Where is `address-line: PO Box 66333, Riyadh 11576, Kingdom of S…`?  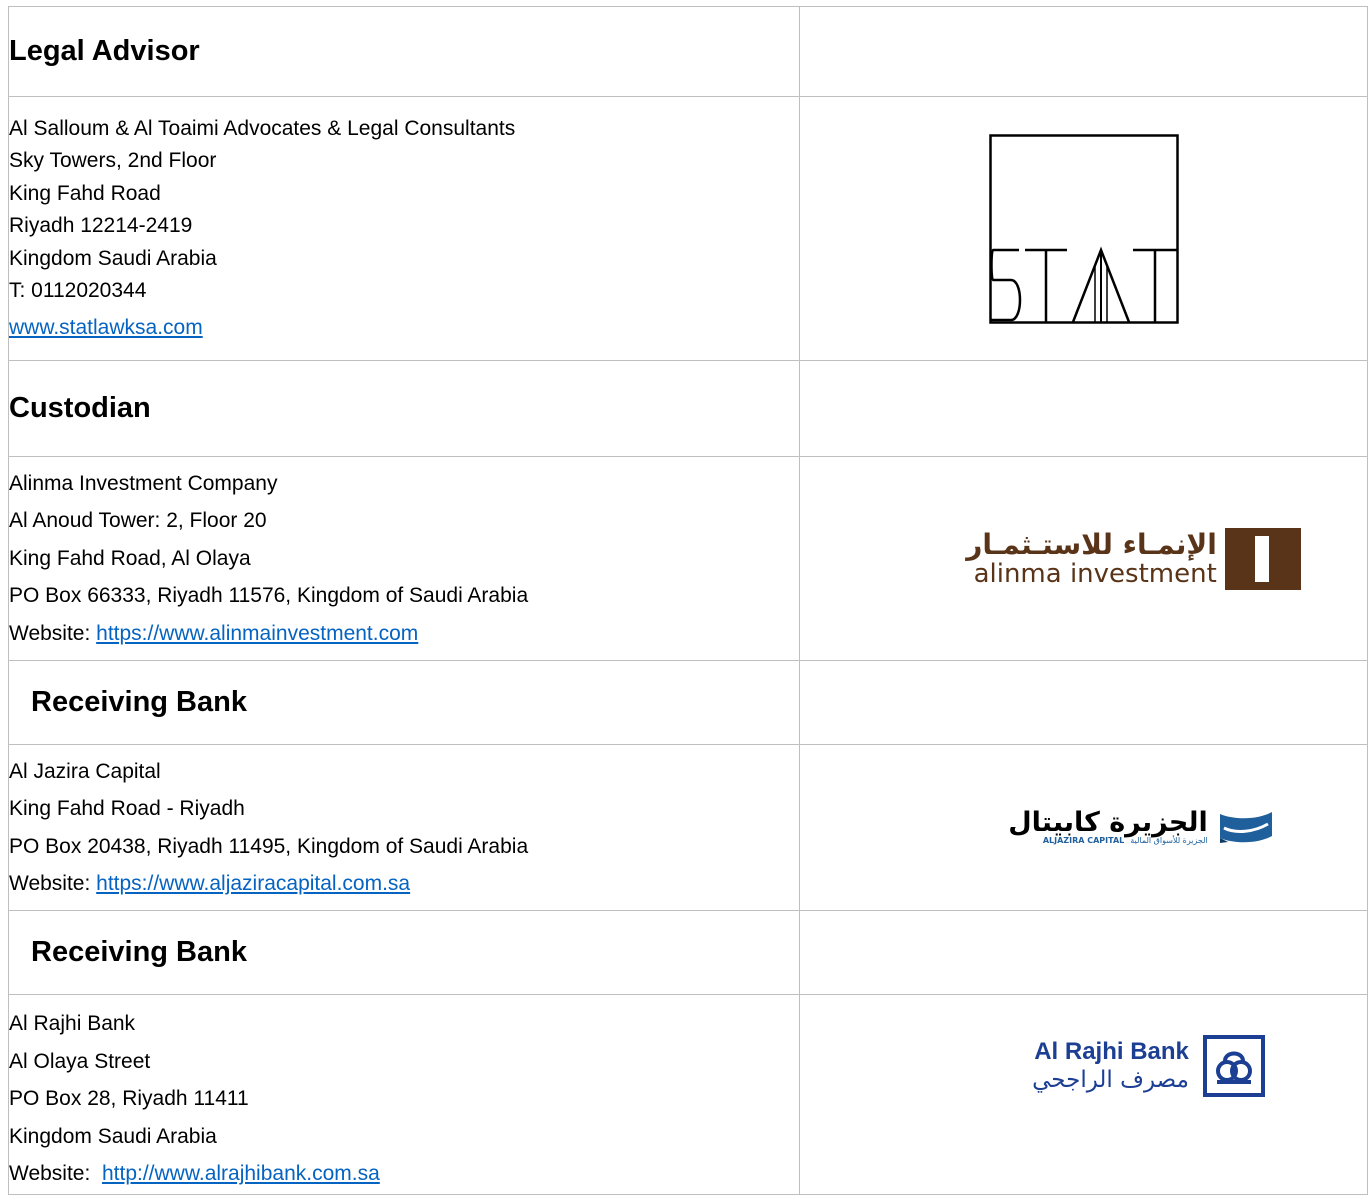
address-line: PO Box 66333, Riyadh 11576, Kingdom of S… is located at coordinates (269, 596).